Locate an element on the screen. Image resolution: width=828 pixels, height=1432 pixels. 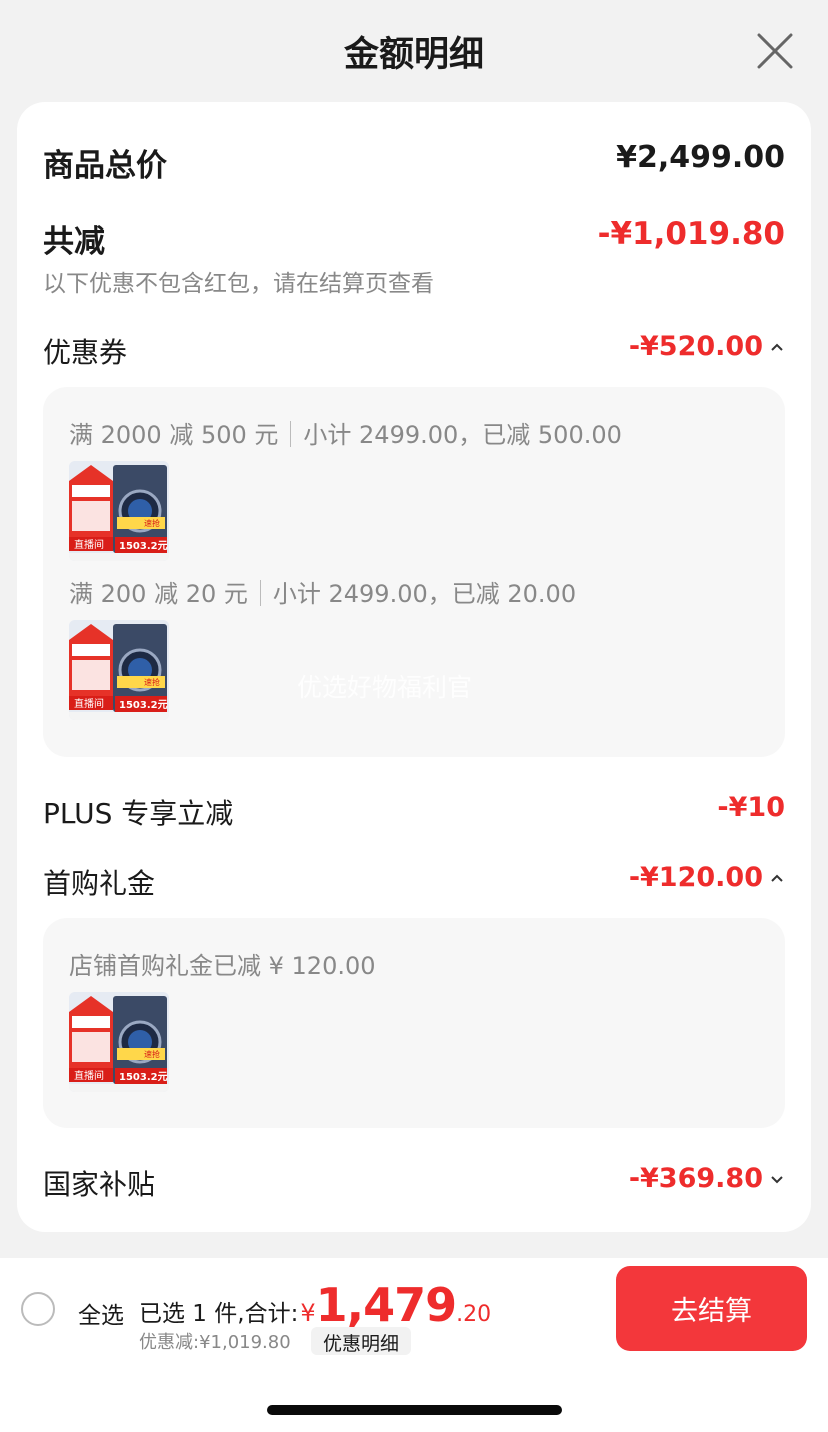
subsidy-value-group: -¥369.80 is located at coordinates (707, 1178).